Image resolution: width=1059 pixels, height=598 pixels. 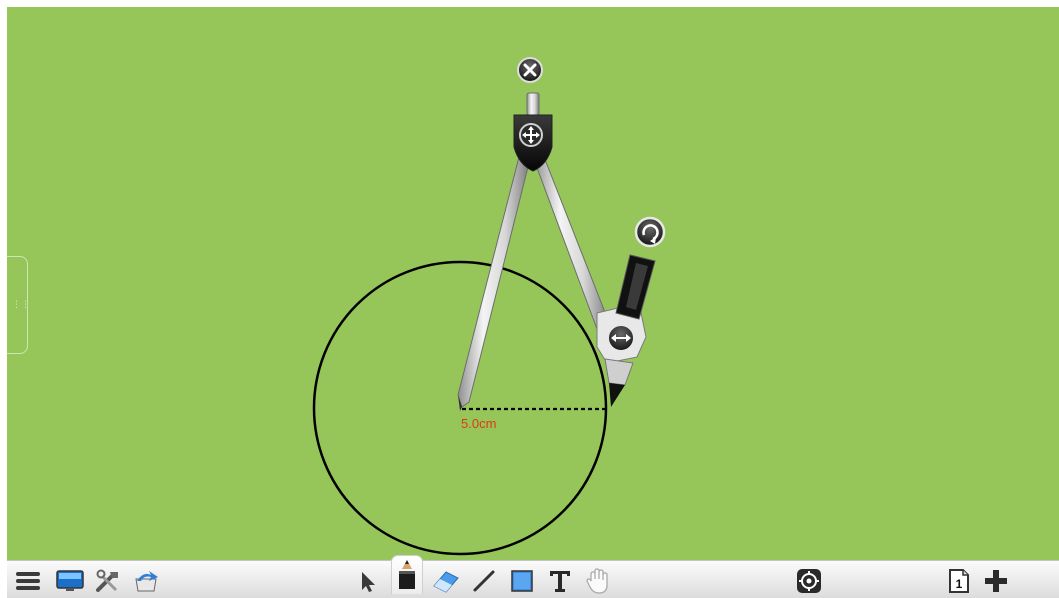 I want to click on move-icon, so click(x=531, y=135).